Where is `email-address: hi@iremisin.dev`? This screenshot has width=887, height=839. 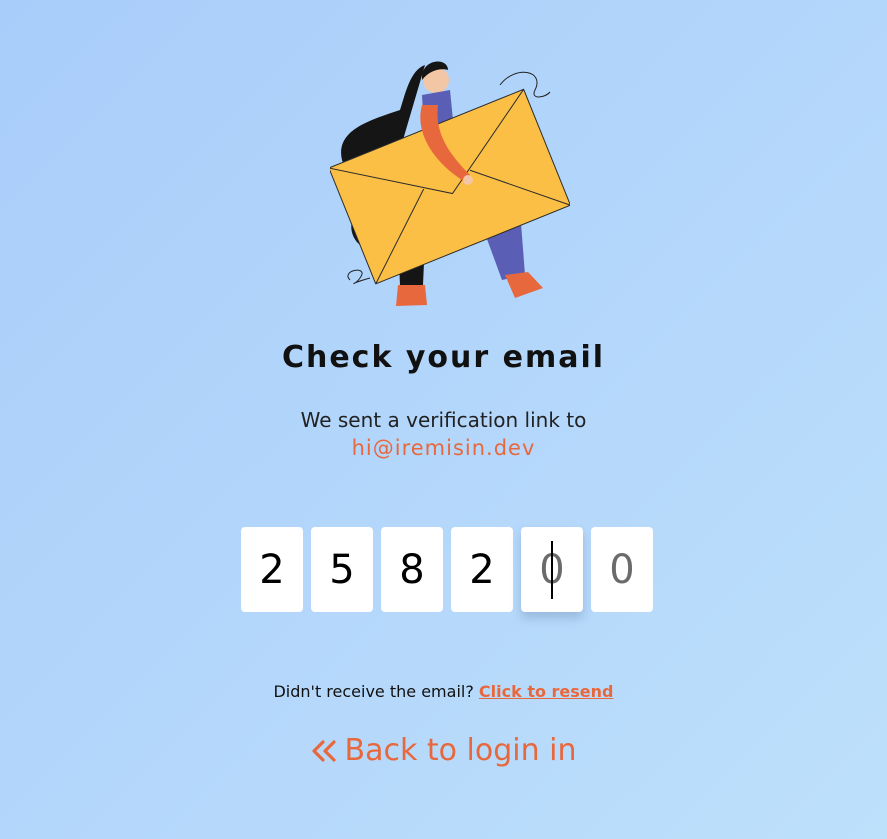
email-address: hi@iremisin.dev is located at coordinates (443, 448).